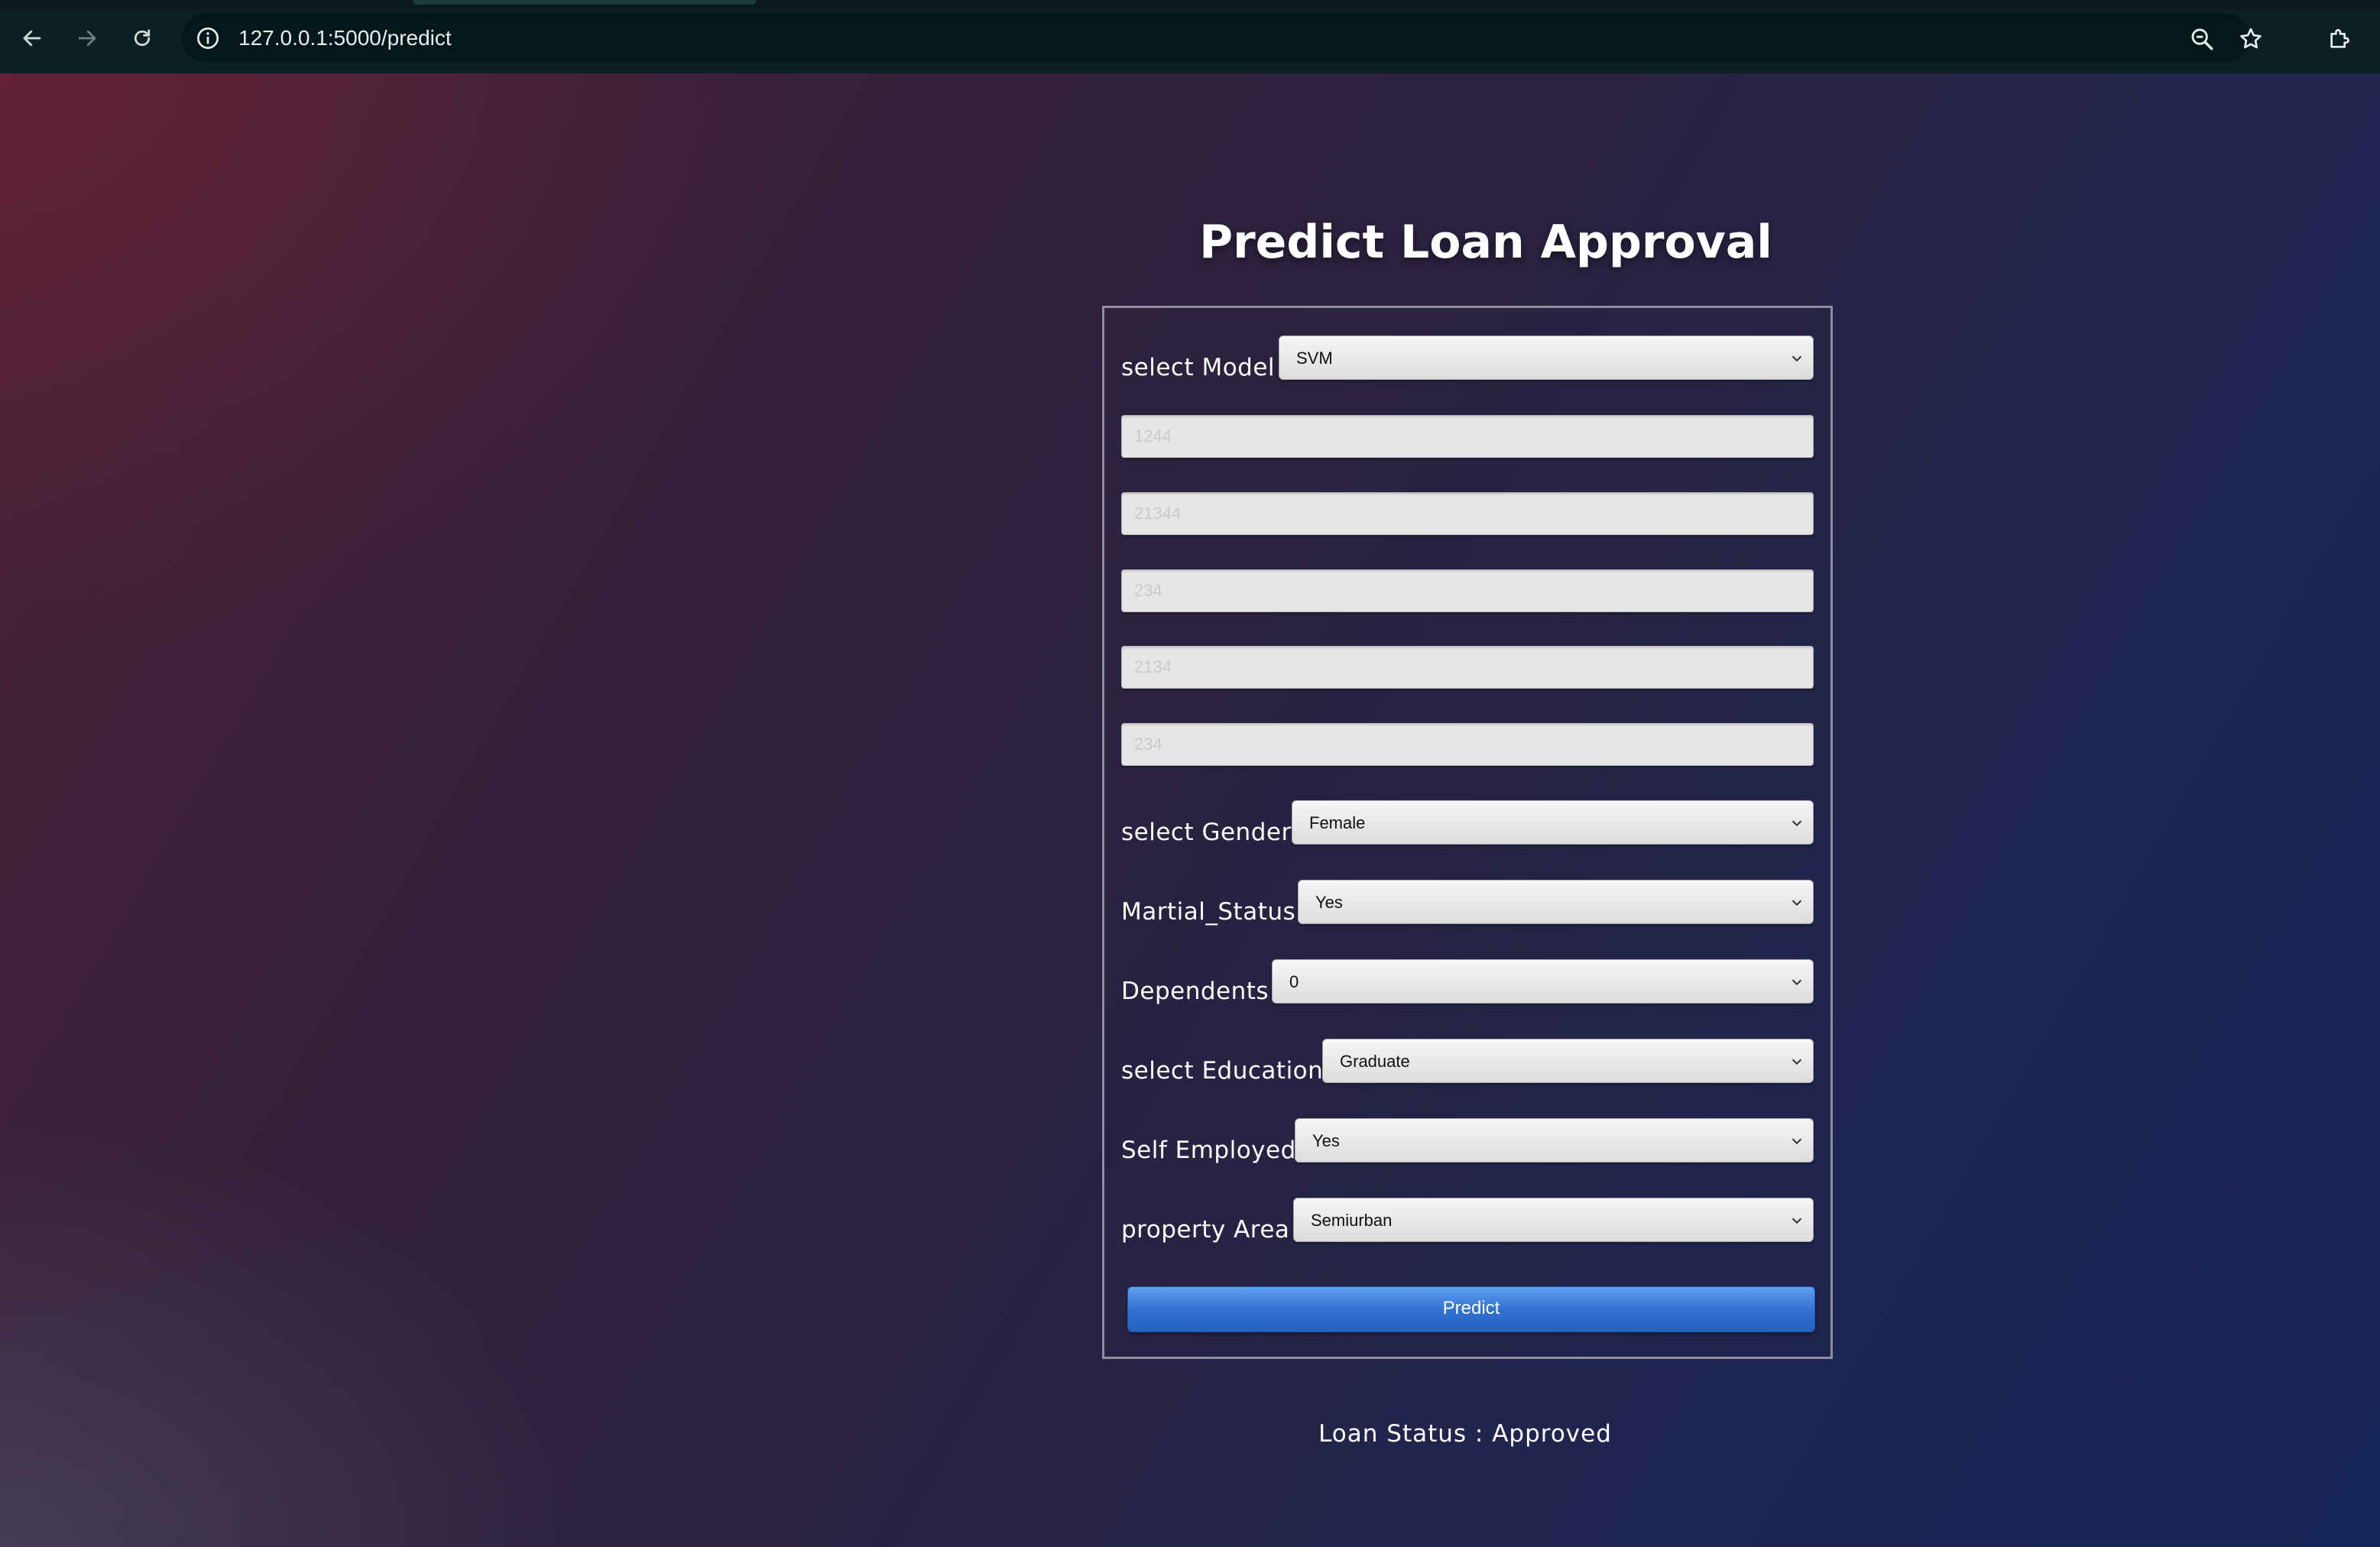  Describe the element at coordinates (1465, 1434) in the screenshot. I see `loan-status-text: Loan Status : Approved` at that location.